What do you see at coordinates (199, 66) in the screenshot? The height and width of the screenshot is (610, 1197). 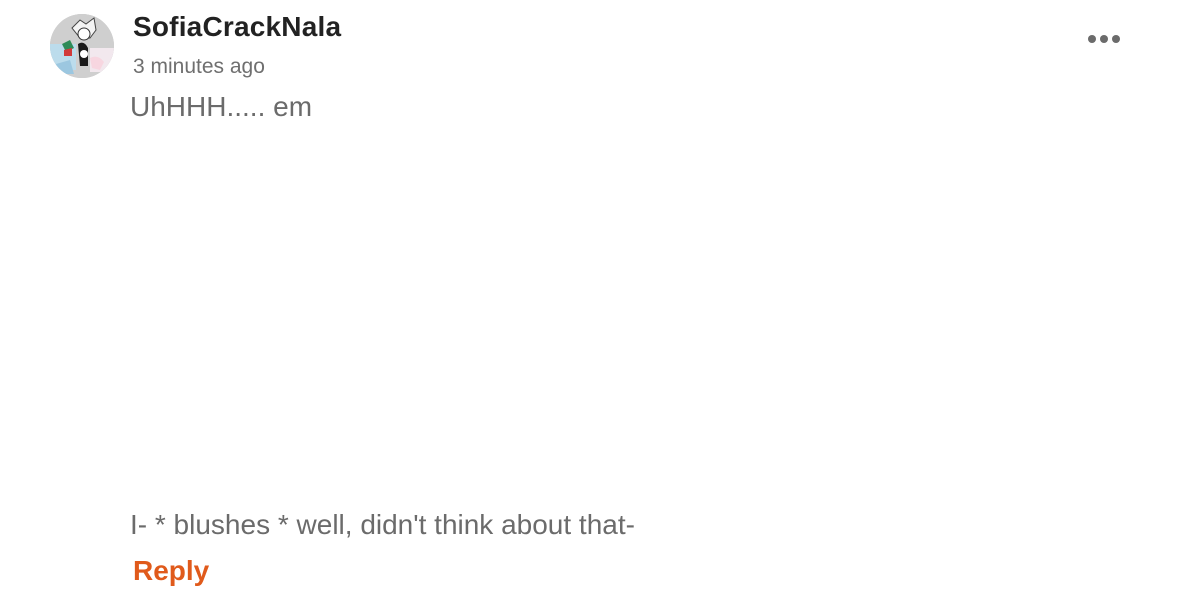 I see `comment-timestamp: 3 minutes ago` at bounding box center [199, 66].